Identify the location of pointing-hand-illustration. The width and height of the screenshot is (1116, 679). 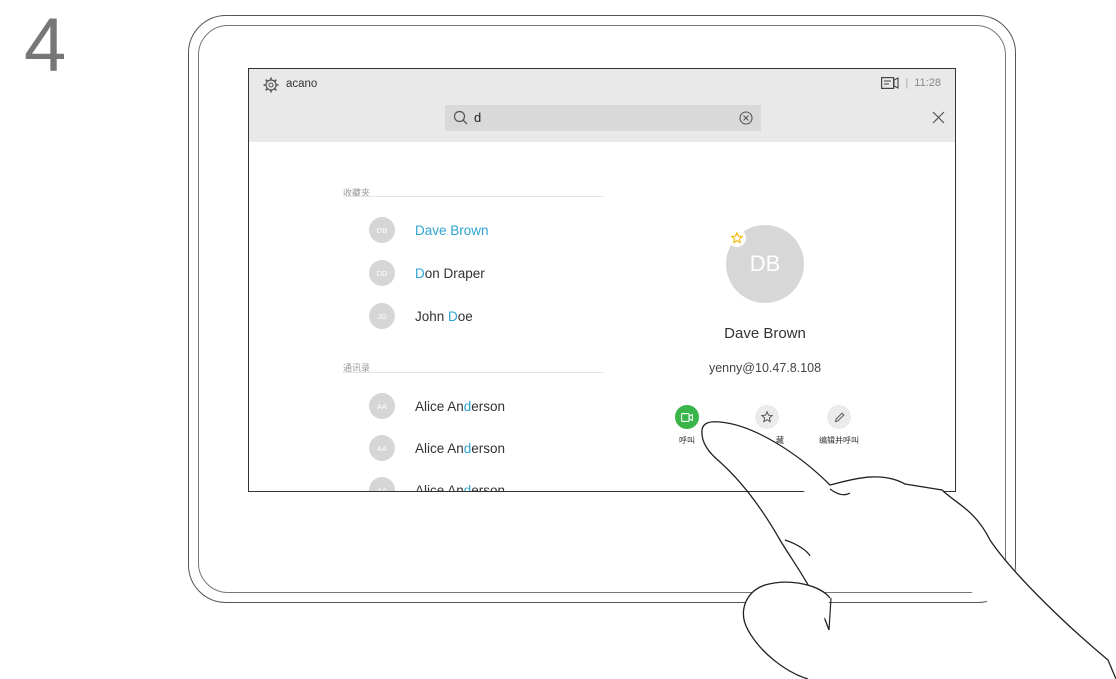
(908, 550).